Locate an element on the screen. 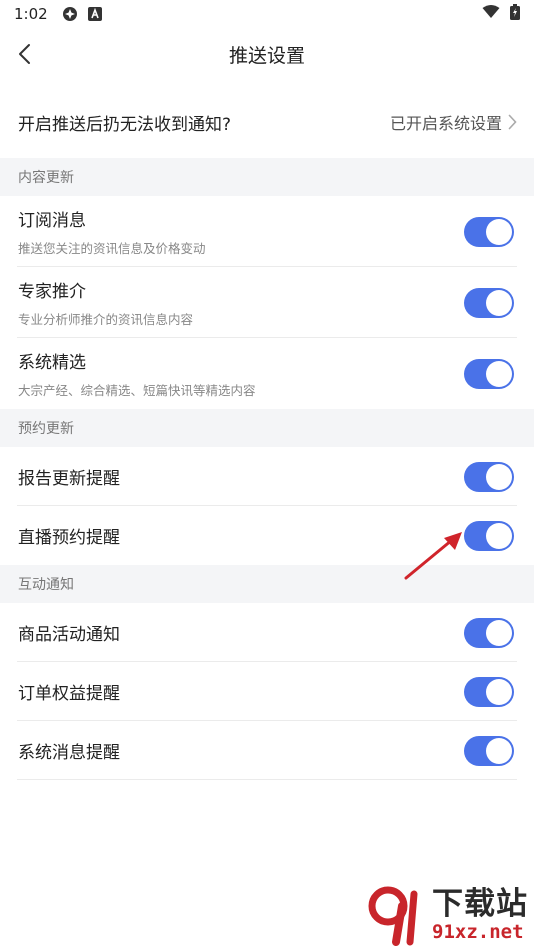 Image resolution: width=534 pixels, height=950 pixels. setting-description: 大宗产经、综合精选、短篇快讯等精选内容 is located at coordinates (137, 390).